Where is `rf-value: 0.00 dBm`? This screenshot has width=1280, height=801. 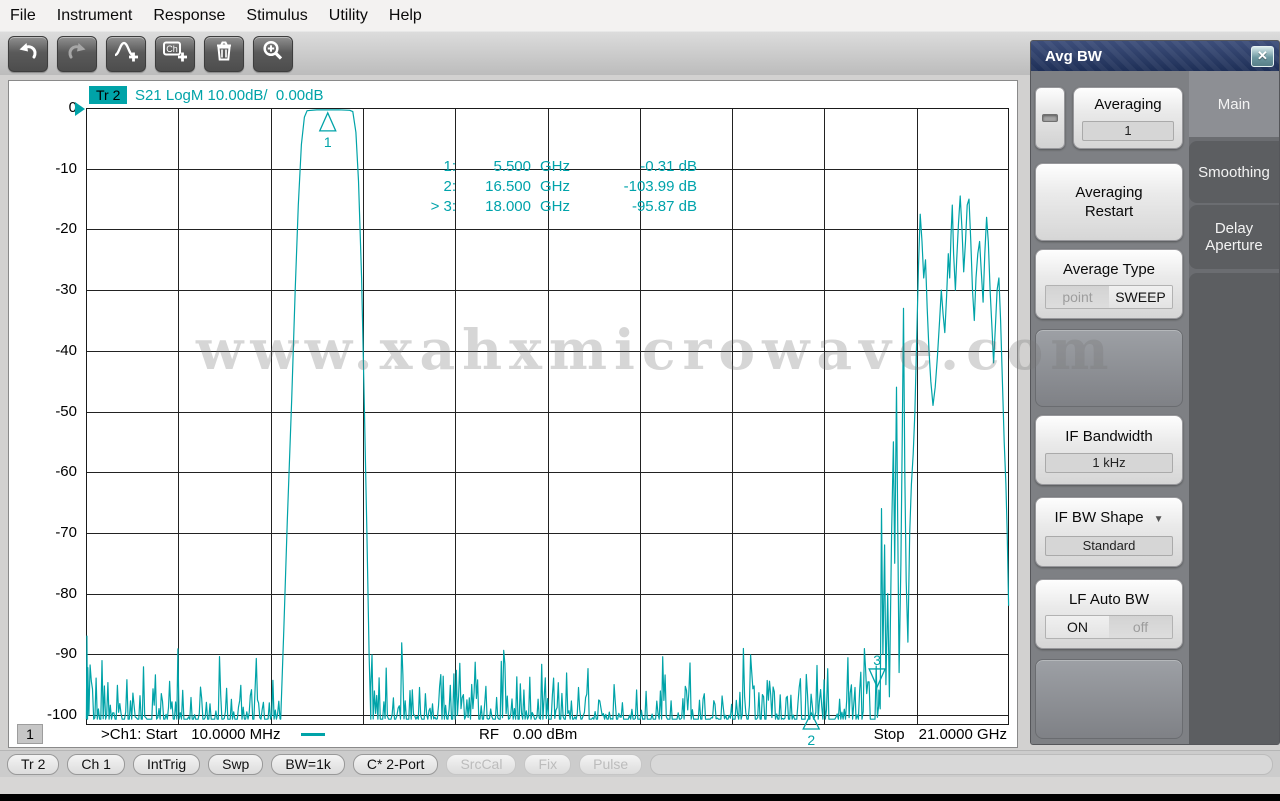
rf-value: 0.00 dBm is located at coordinates (545, 734).